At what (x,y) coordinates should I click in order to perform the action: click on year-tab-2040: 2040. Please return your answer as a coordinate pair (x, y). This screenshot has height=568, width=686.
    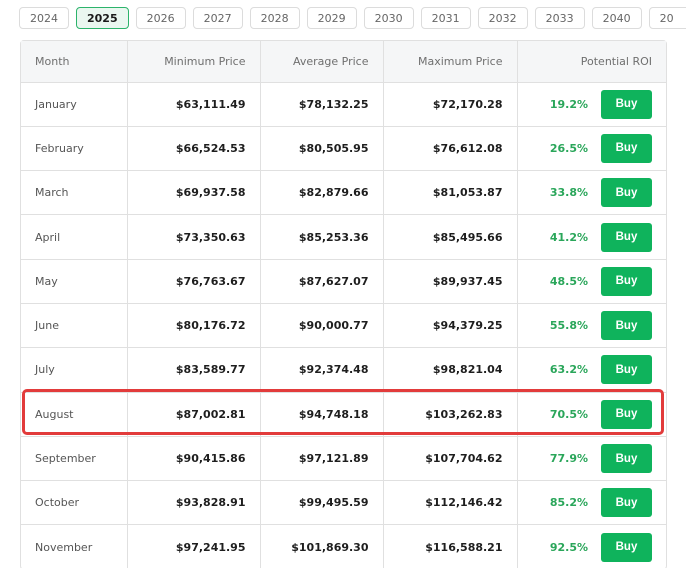
    Looking at the image, I should click on (616, 18).